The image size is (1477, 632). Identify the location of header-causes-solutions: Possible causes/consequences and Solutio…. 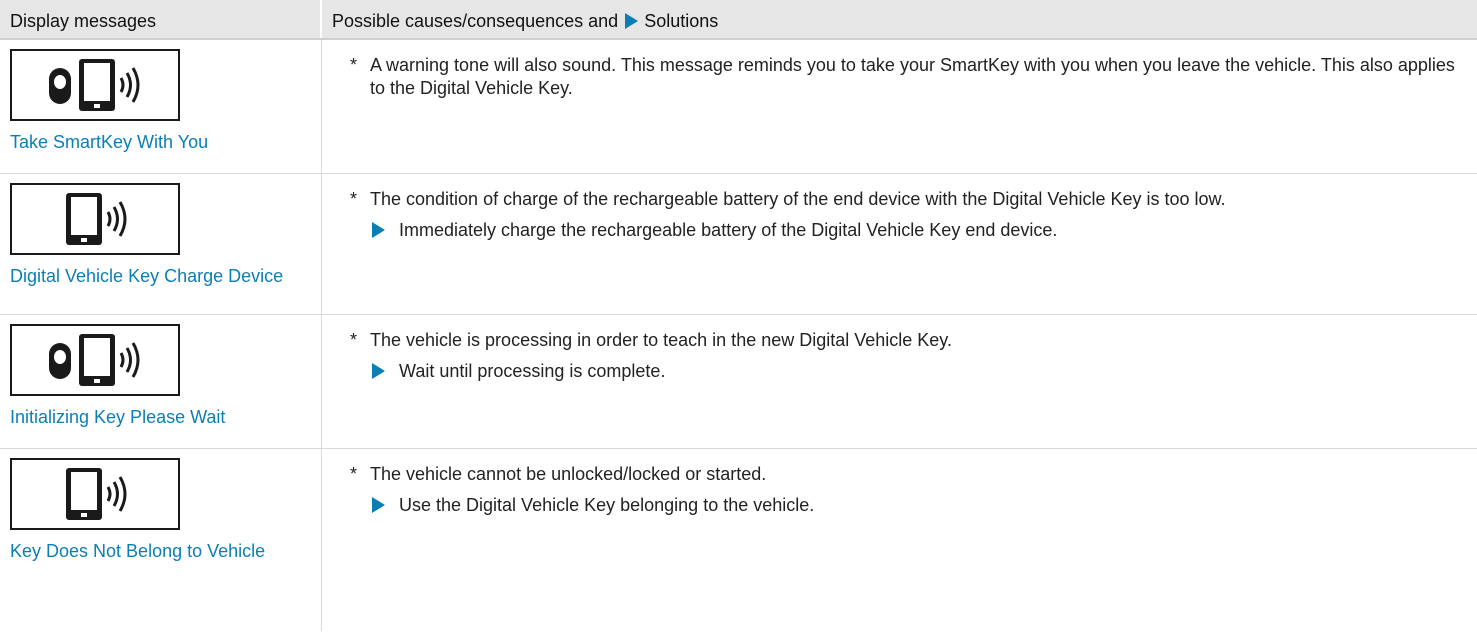
(899, 19).